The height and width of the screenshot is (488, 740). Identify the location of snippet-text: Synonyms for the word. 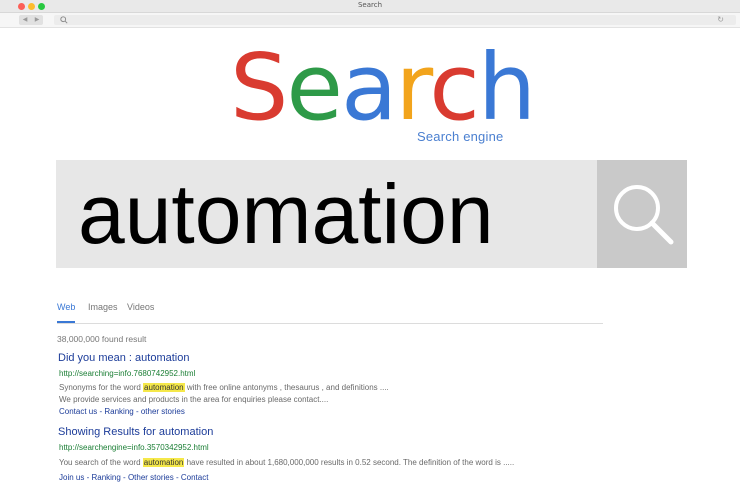
(101, 387).